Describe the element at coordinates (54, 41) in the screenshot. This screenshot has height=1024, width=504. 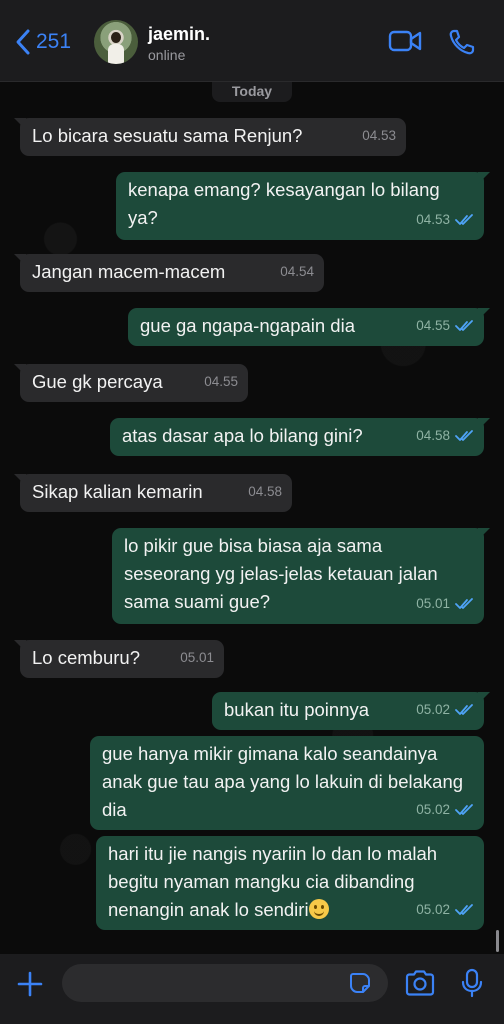
I see `unread-count: 251` at that location.